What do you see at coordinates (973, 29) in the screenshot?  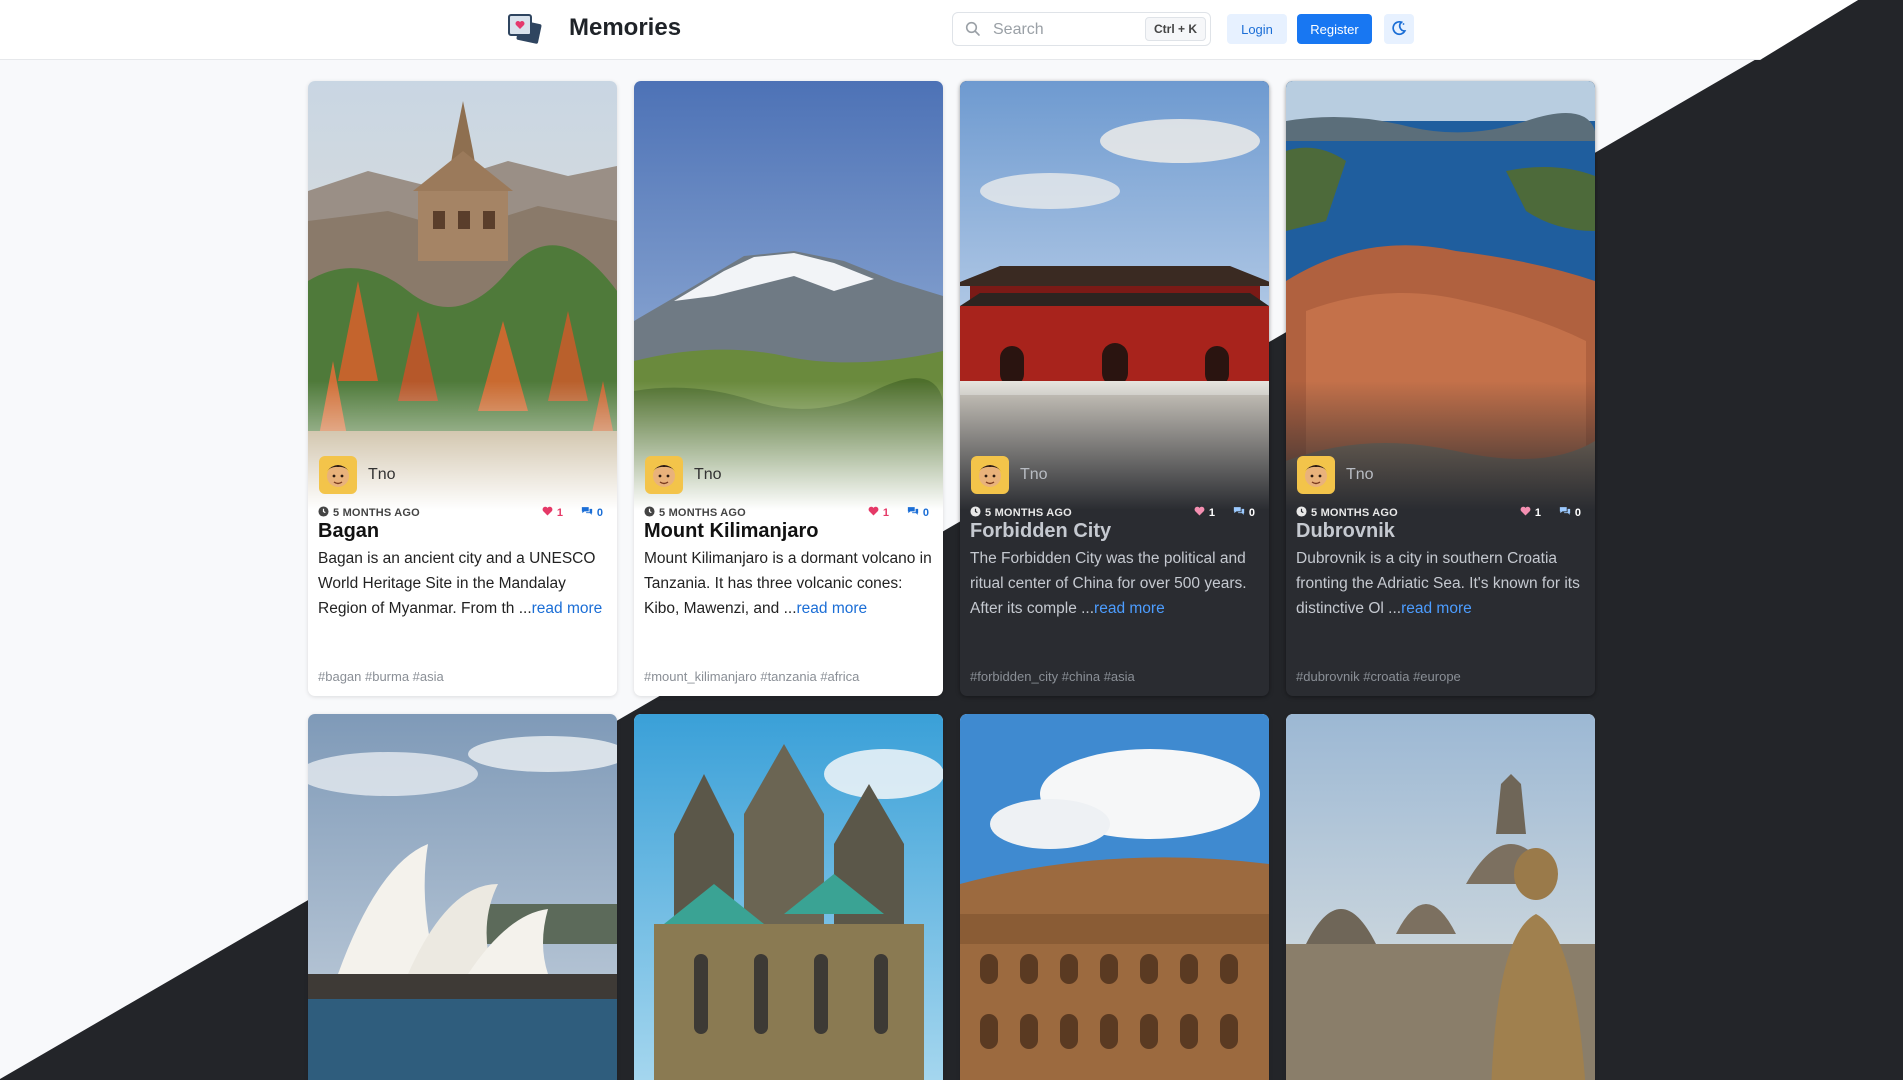 I see `search-icon` at bounding box center [973, 29].